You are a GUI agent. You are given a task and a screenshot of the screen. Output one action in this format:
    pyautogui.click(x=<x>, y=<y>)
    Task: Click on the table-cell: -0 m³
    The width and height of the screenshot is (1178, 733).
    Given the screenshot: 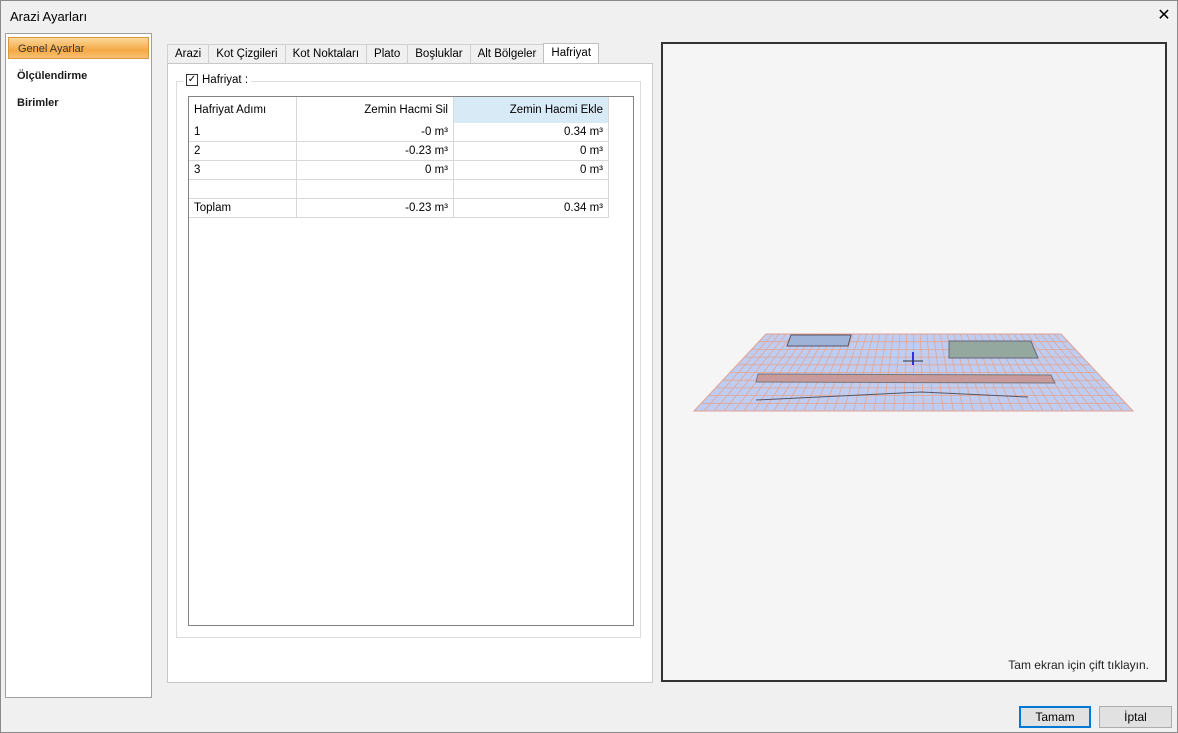 What is the action you would take?
    pyautogui.click(x=375, y=132)
    